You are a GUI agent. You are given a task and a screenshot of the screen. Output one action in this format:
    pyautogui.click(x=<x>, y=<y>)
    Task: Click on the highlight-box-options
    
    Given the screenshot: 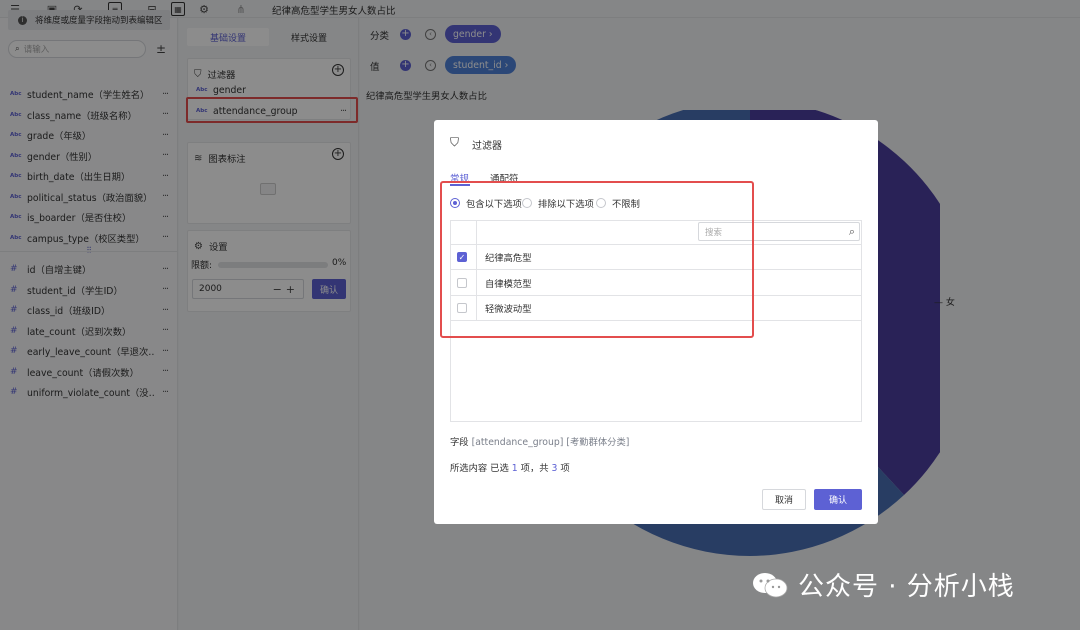 What is the action you would take?
    pyautogui.click(x=597, y=259)
    